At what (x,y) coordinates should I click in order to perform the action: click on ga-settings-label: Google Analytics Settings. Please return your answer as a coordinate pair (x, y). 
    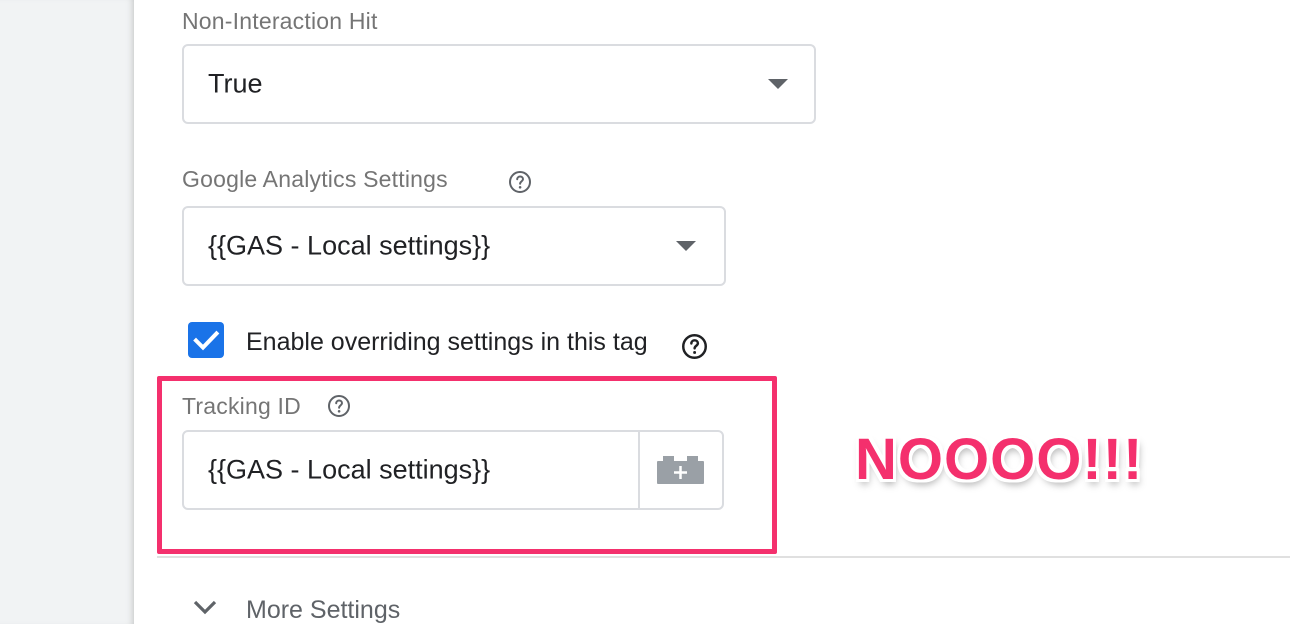
    Looking at the image, I should click on (315, 179).